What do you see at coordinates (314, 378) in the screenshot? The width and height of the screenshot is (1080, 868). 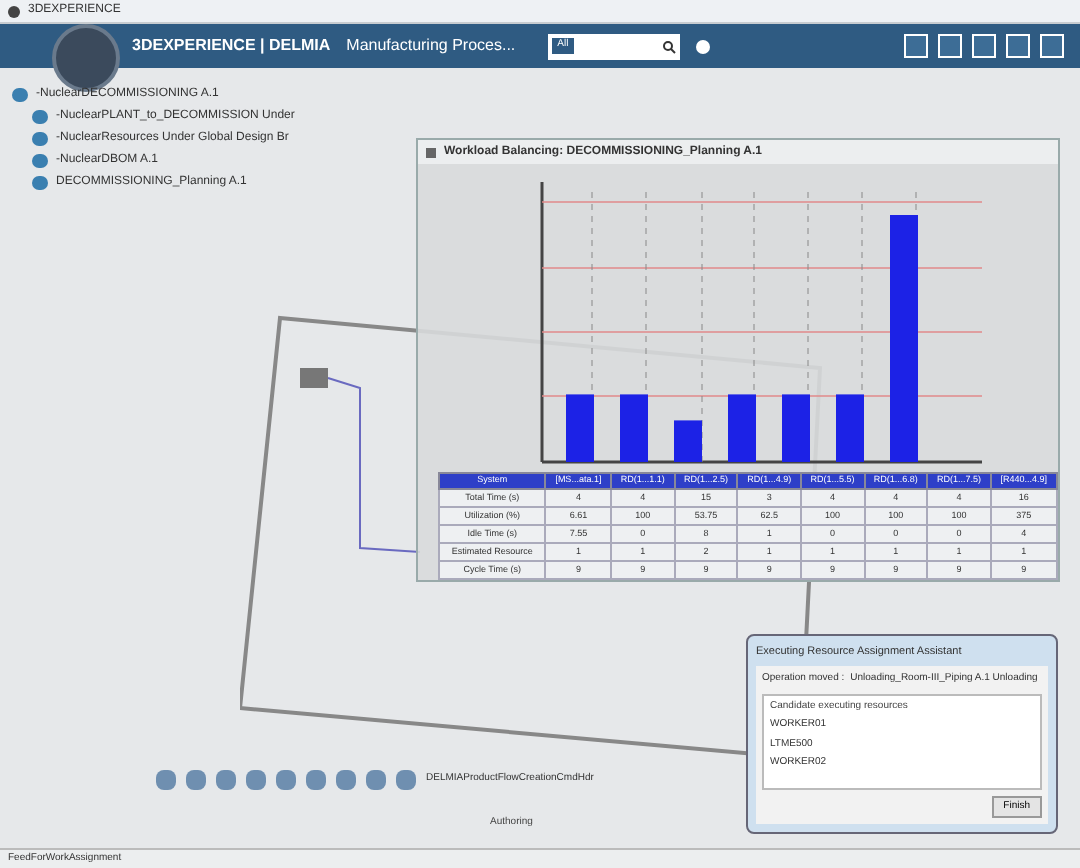 I see `machine-icon` at bounding box center [314, 378].